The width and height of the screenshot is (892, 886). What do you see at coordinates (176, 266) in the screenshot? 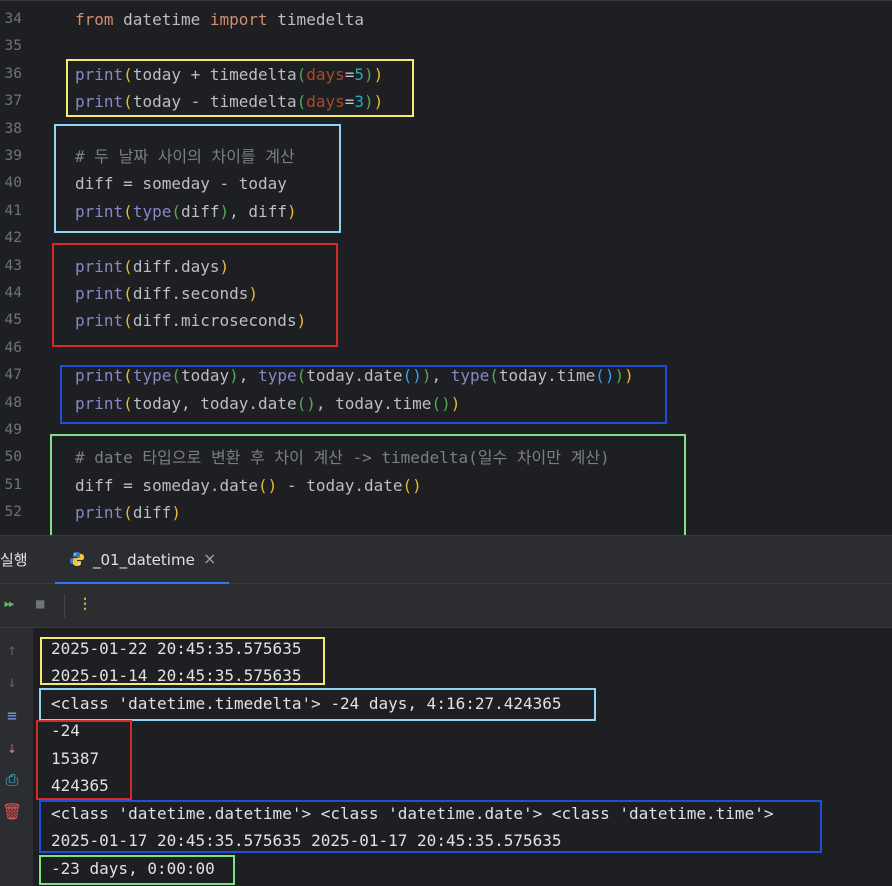
I see `code-token: diff.days` at bounding box center [176, 266].